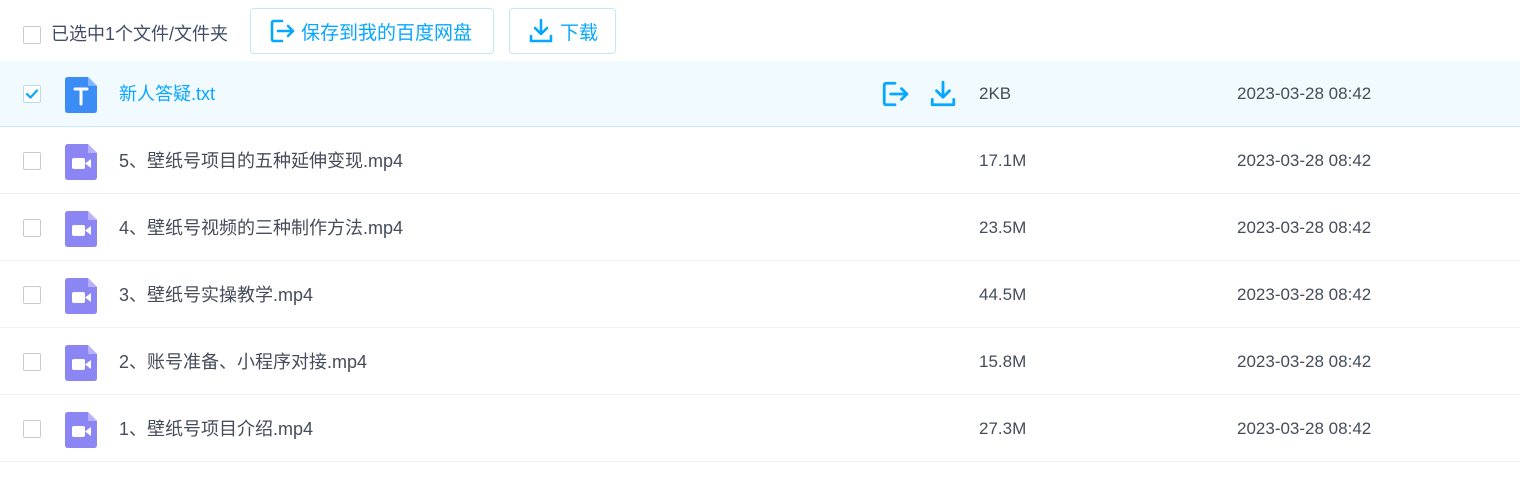 This screenshot has height=500, width=1520. Describe the element at coordinates (32, 35) in the screenshot. I see `select-all-checkbox` at that location.